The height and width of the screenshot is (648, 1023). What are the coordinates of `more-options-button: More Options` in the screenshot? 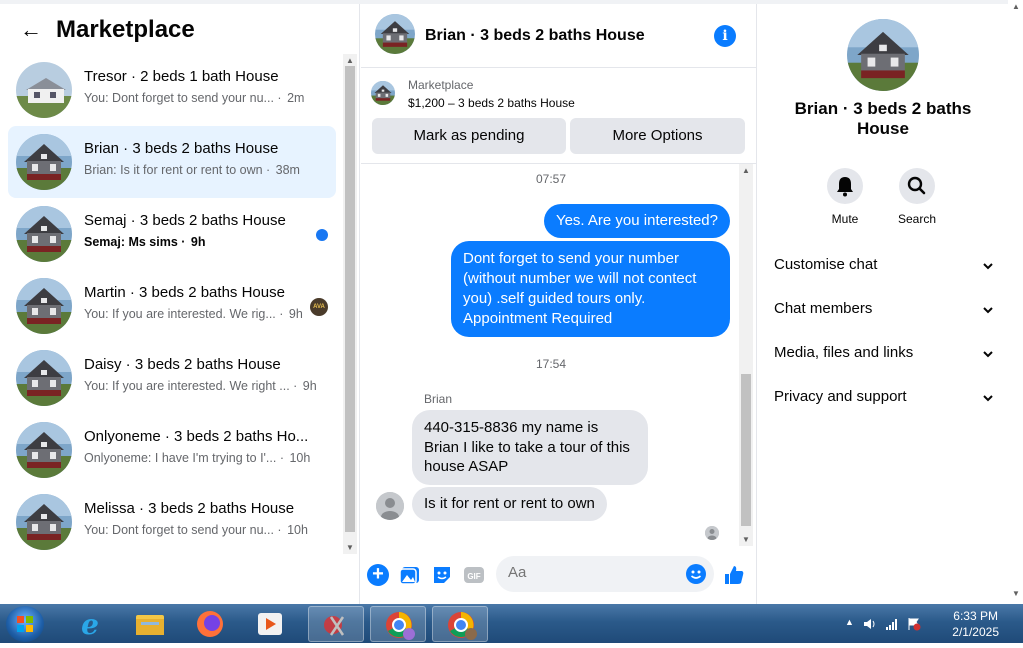 It's located at (657, 136).